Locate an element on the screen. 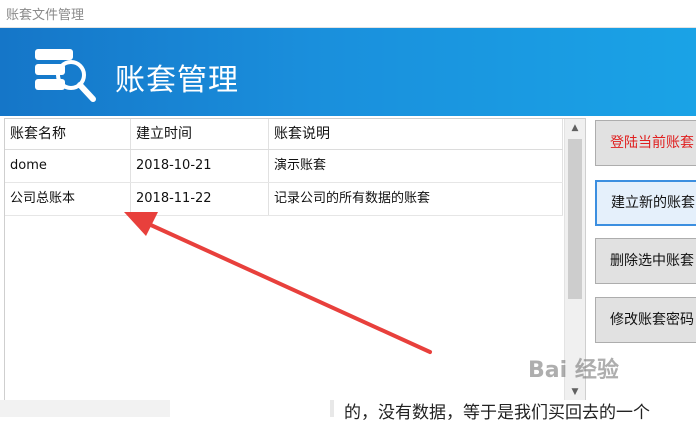  column-header-date: 建立时间 is located at coordinates (200, 134).